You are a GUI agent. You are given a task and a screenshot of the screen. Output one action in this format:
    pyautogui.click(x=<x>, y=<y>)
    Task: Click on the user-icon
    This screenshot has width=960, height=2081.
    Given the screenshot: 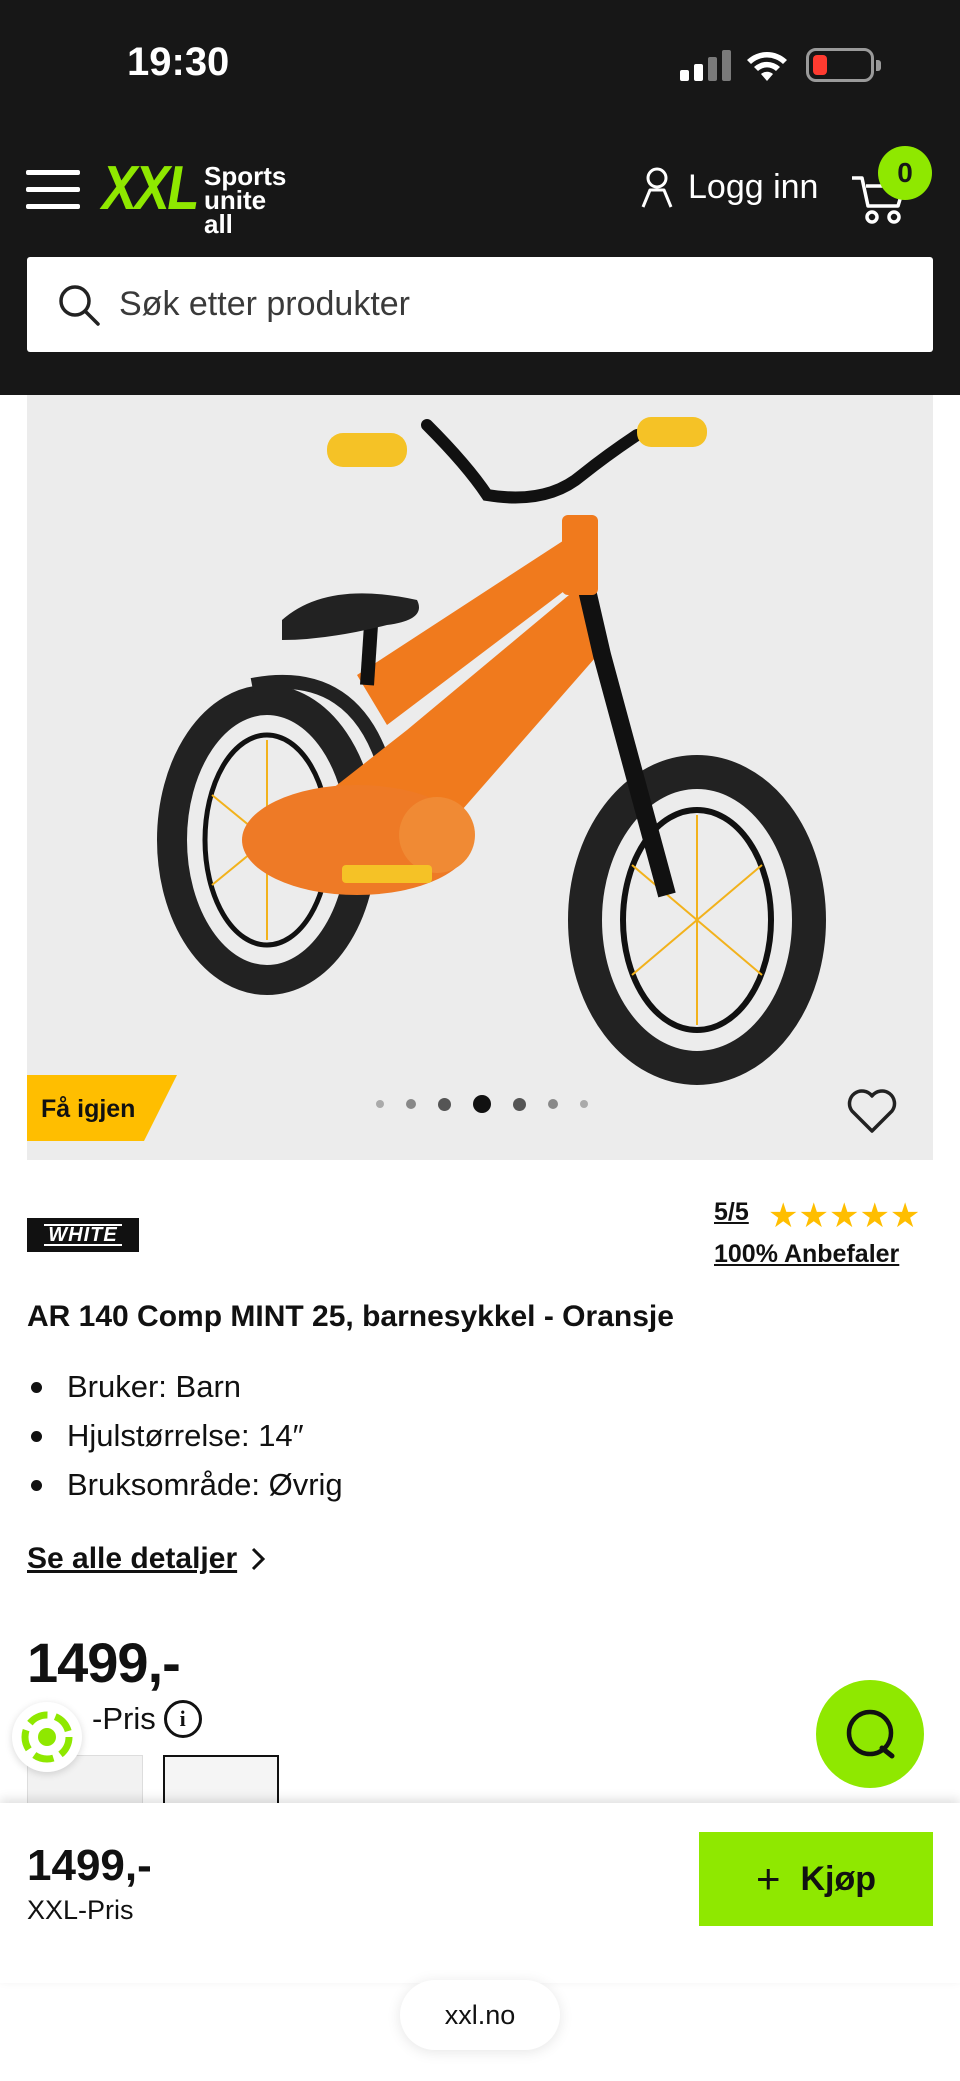 What is the action you would take?
    pyautogui.click(x=657, y=187)
    